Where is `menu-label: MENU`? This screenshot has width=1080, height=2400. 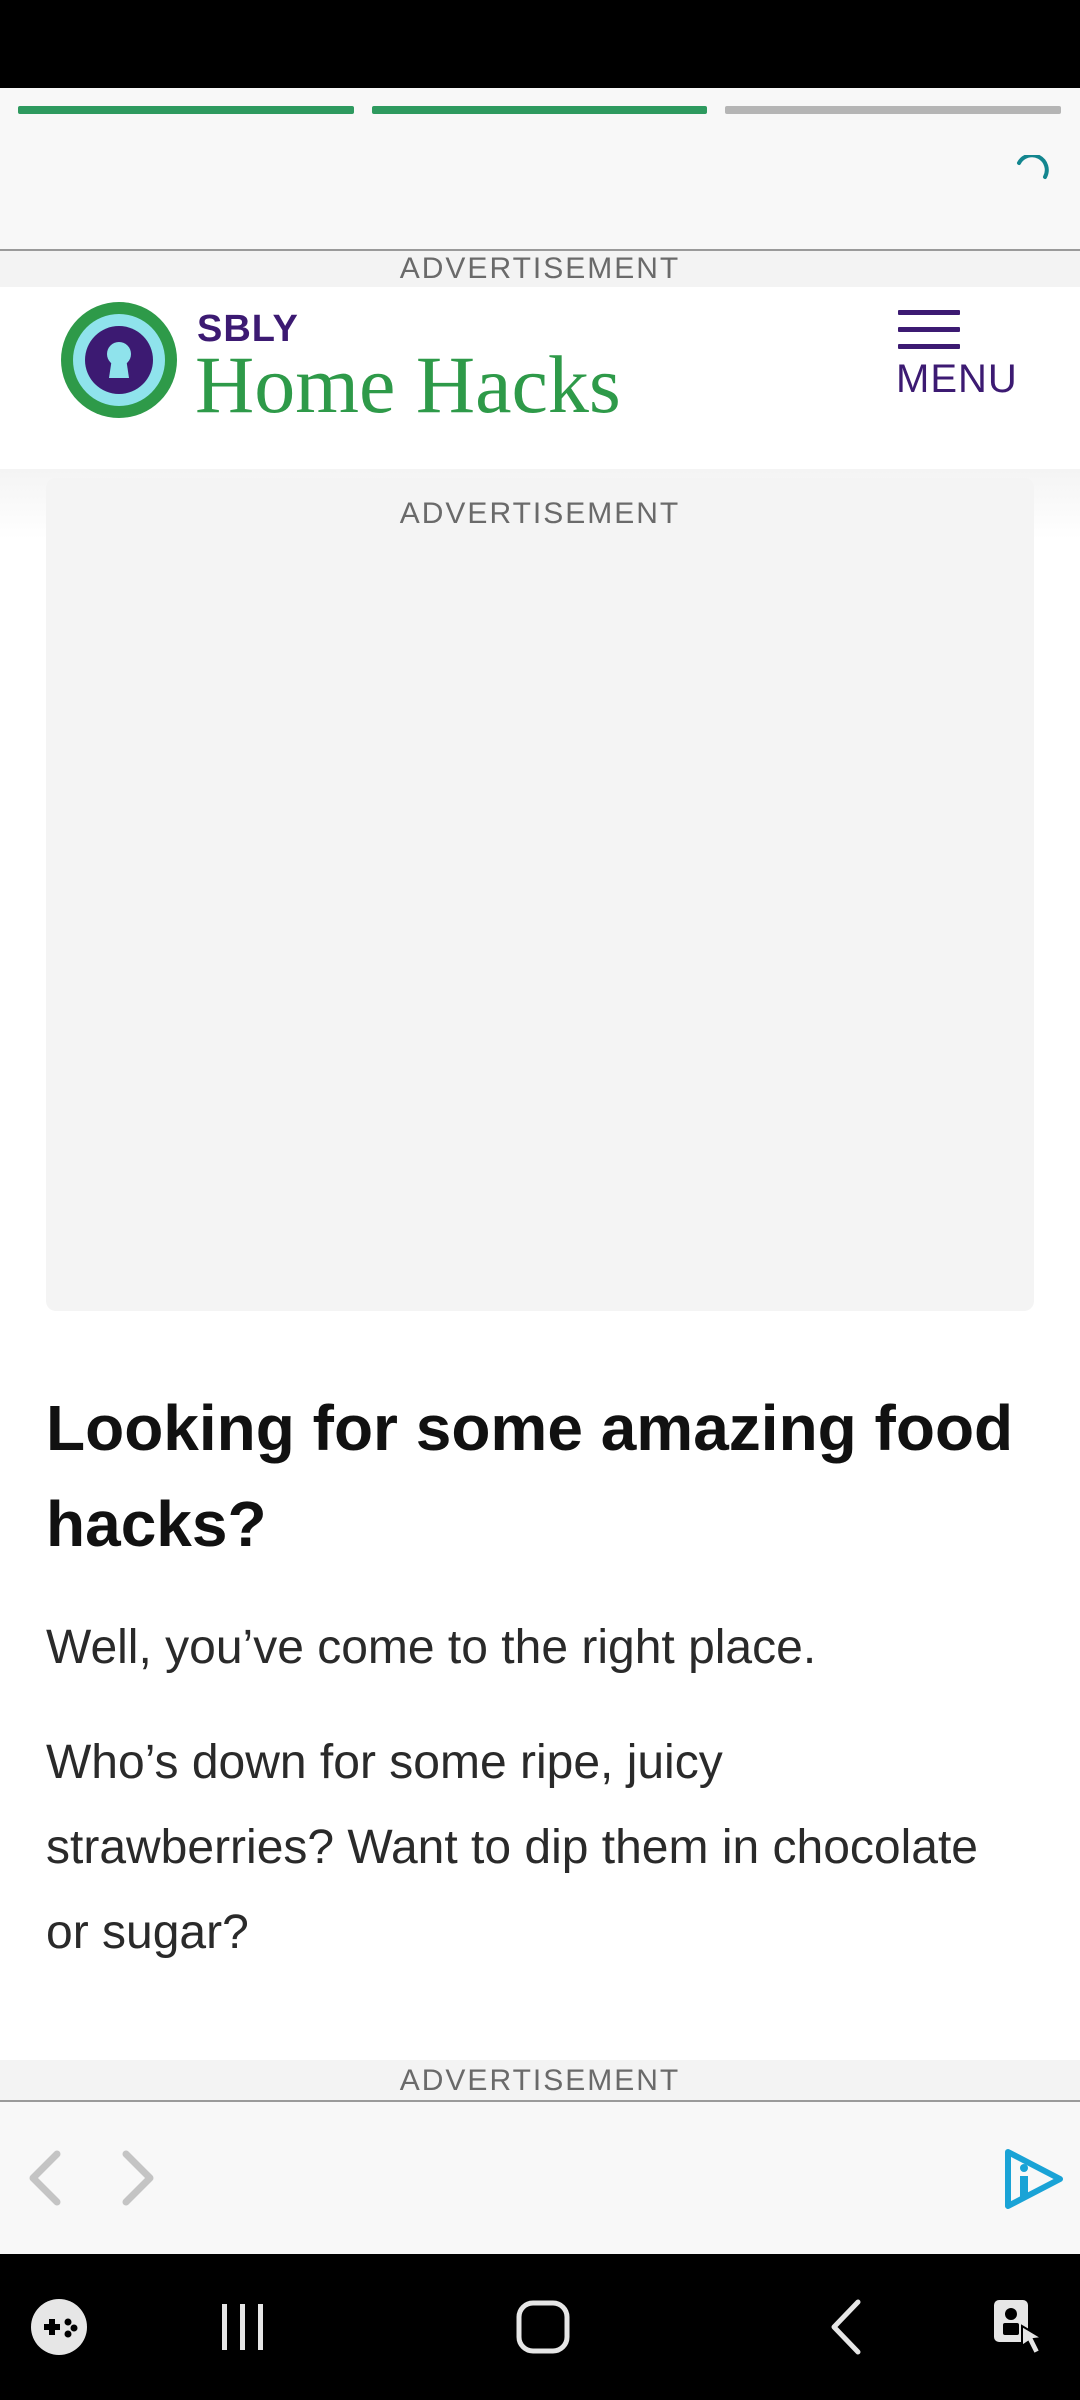
menu-label: MENU is located at coordinates (957, 379).